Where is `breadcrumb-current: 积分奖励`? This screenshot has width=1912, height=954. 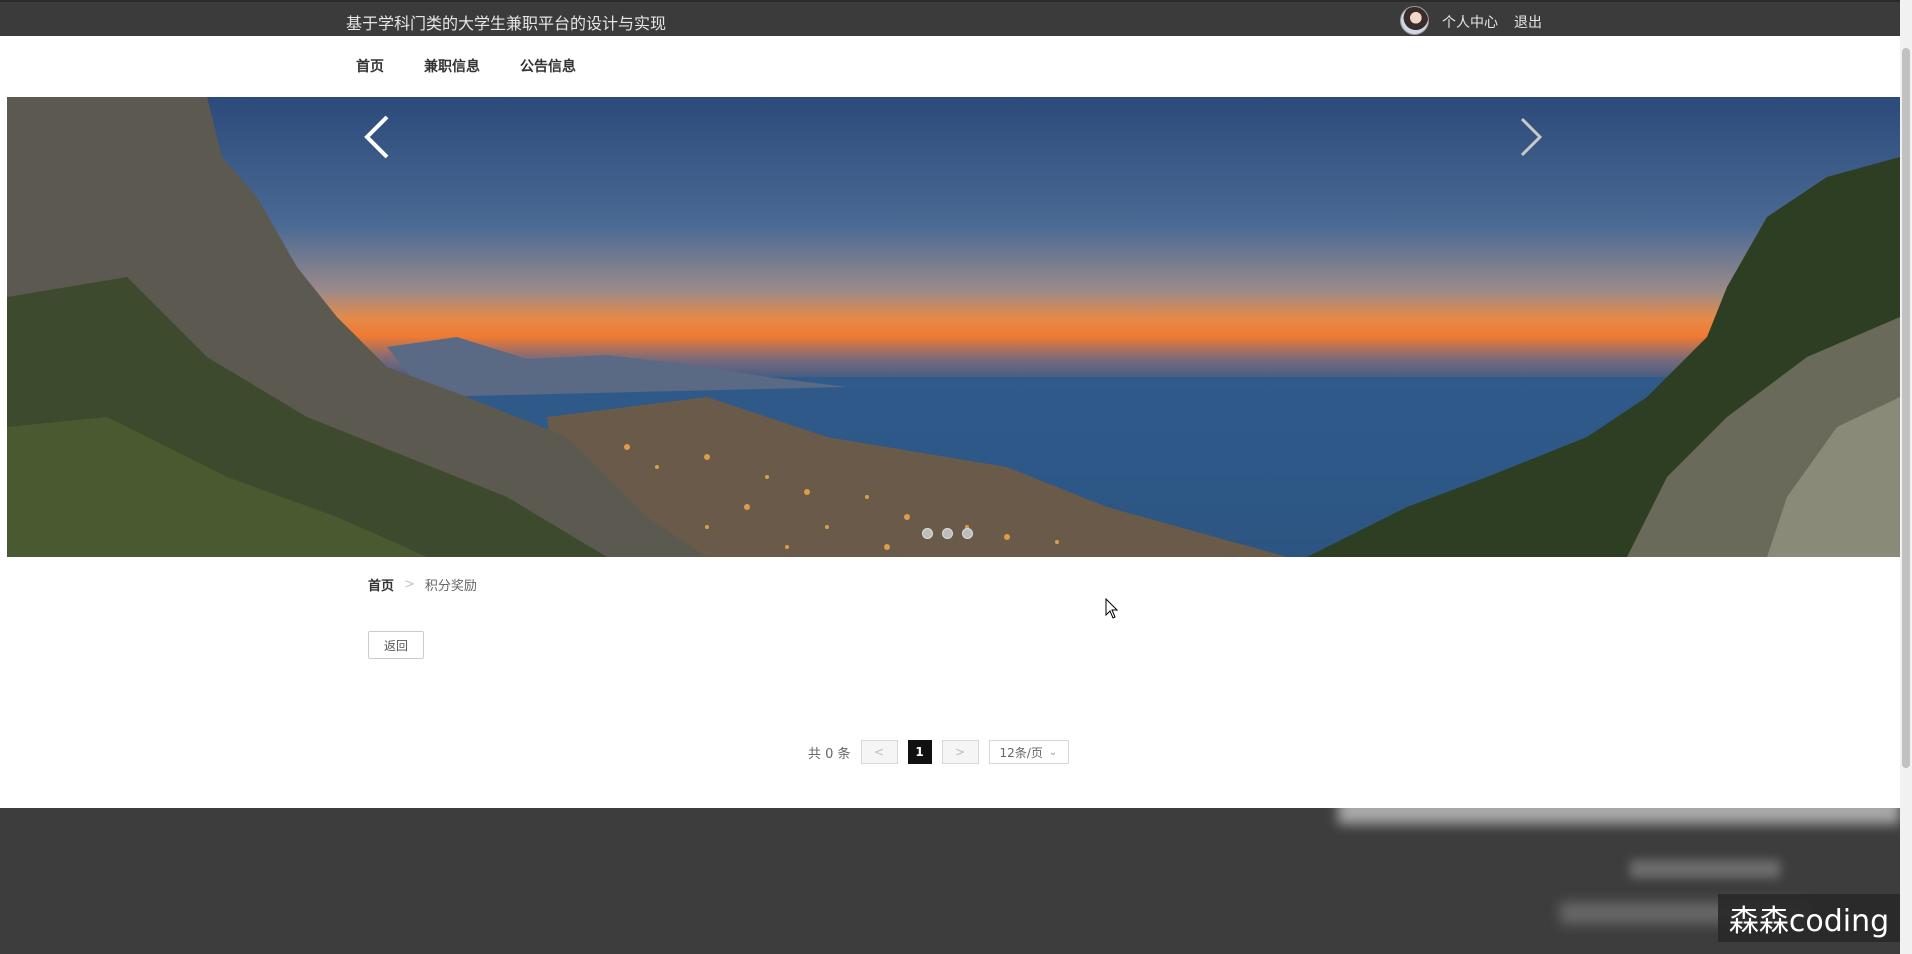 breadcrumb-current: 积分奖励 is located at coordinates (450, 586).